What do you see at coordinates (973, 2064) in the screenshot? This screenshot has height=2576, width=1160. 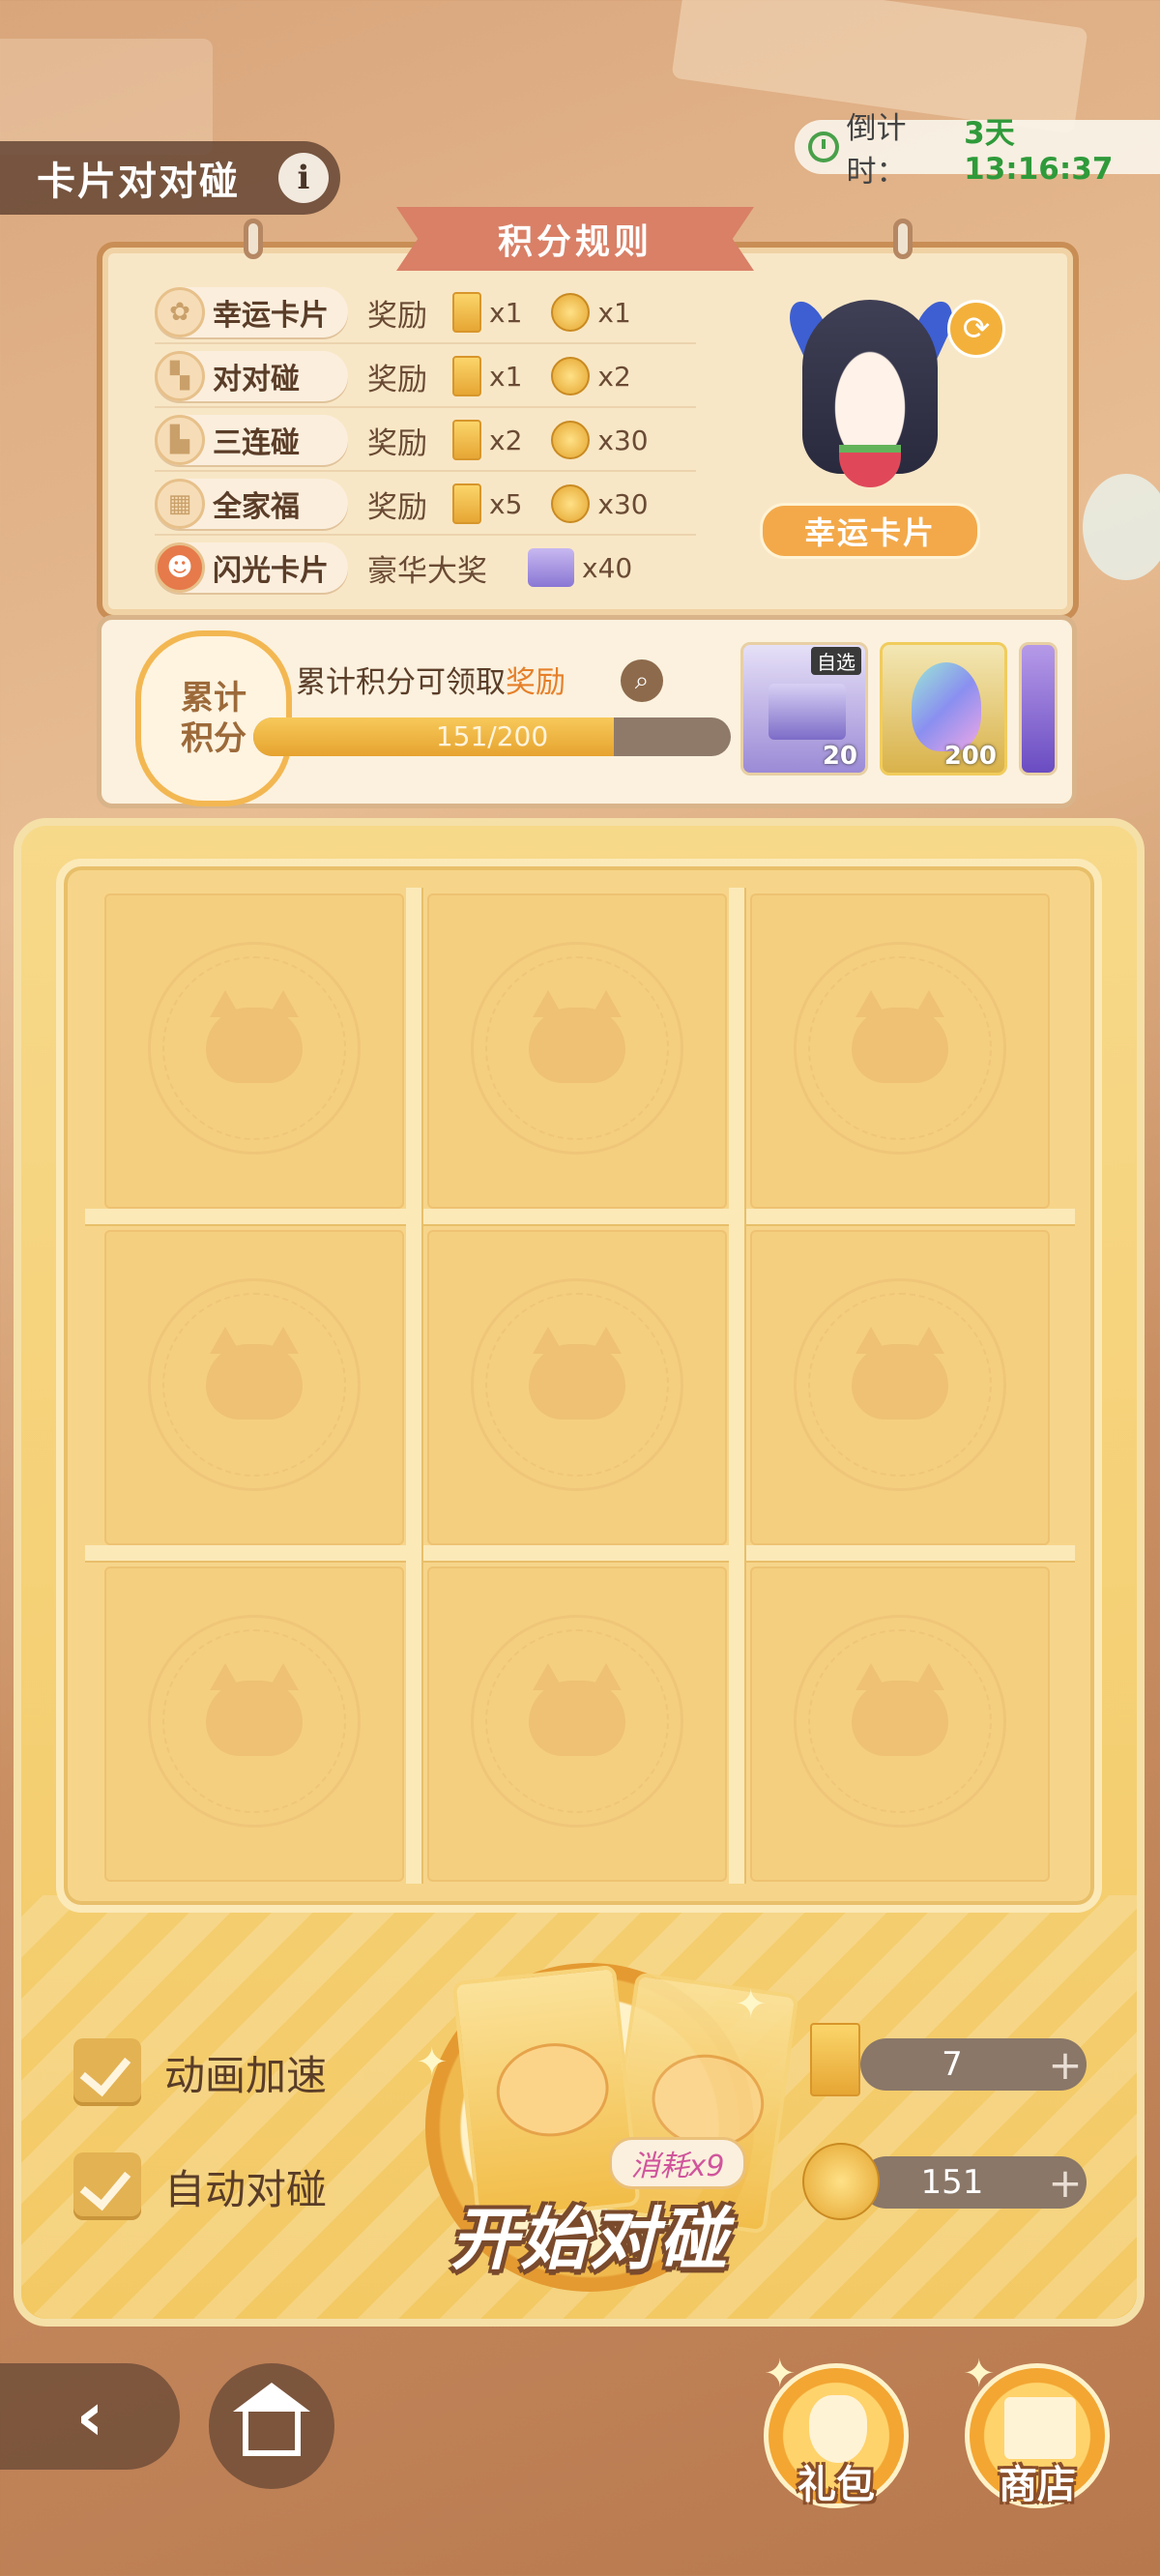 I see `ticket-counter: 7 +` at bounding box center [973, 2064].